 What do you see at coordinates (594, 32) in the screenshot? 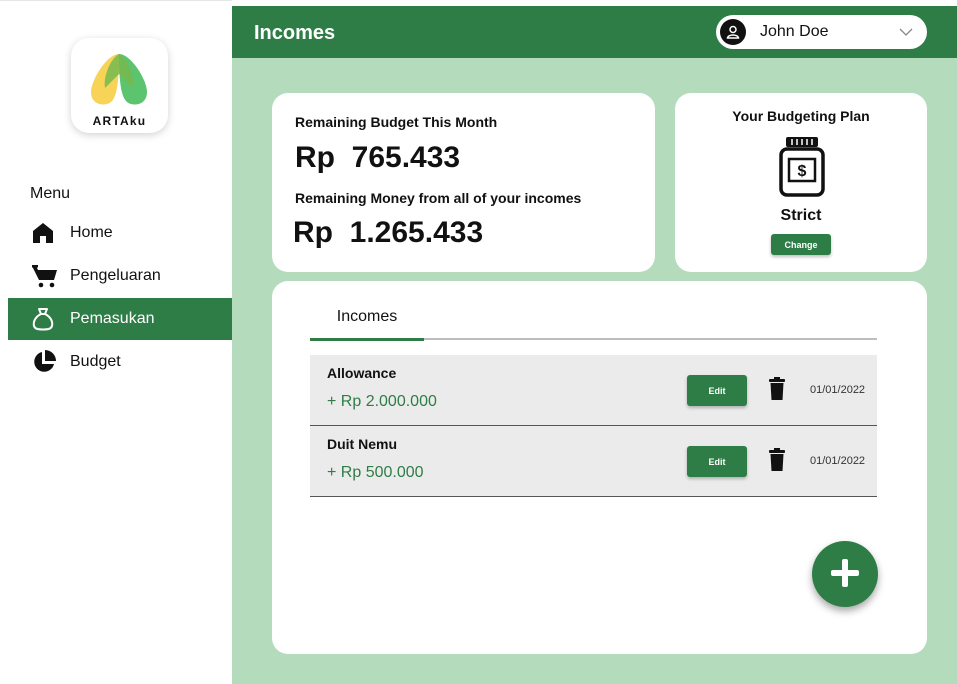
I see `top-header: Incomes John Doe` at bounding box center [594, 32].